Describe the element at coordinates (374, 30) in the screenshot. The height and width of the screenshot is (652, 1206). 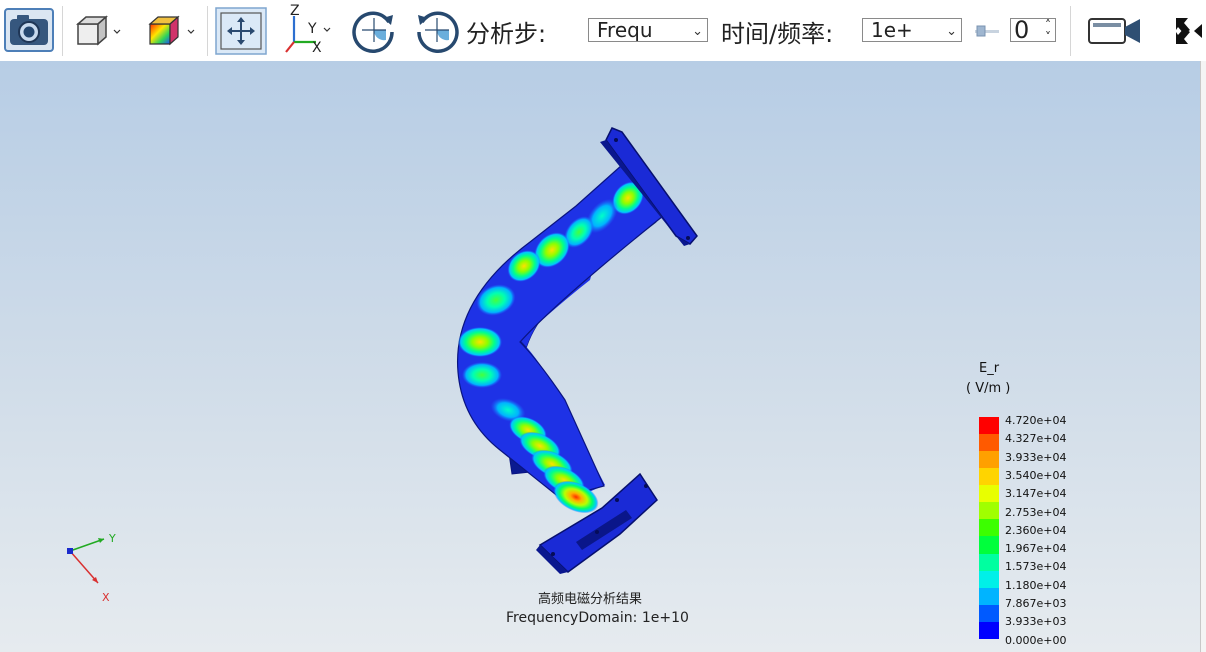
I see `rotate-cw-icon` at that location.